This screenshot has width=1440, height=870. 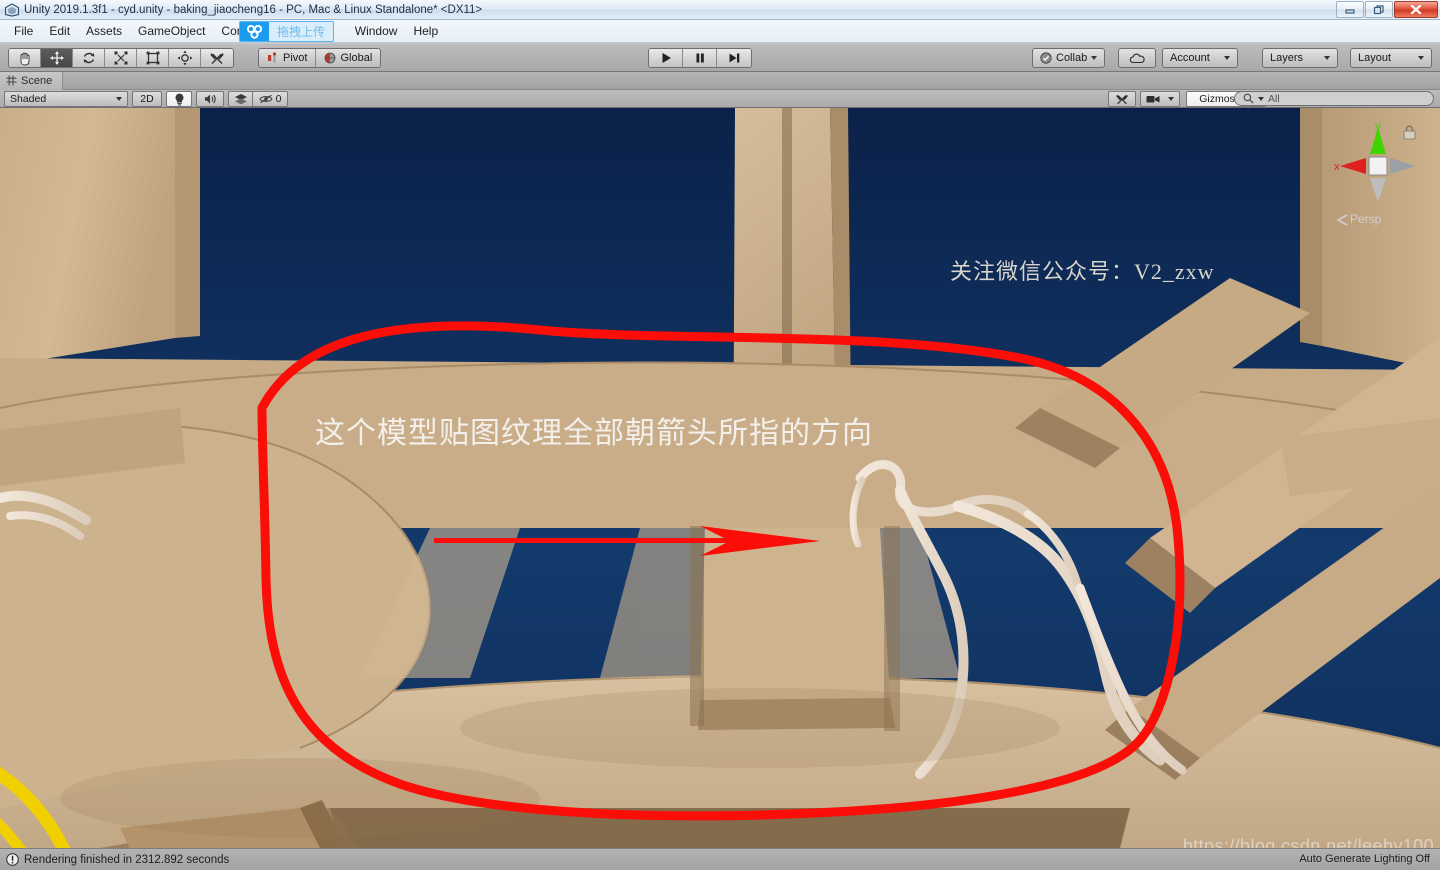 I want to click on pause-icon, so click(x=700, y=58).